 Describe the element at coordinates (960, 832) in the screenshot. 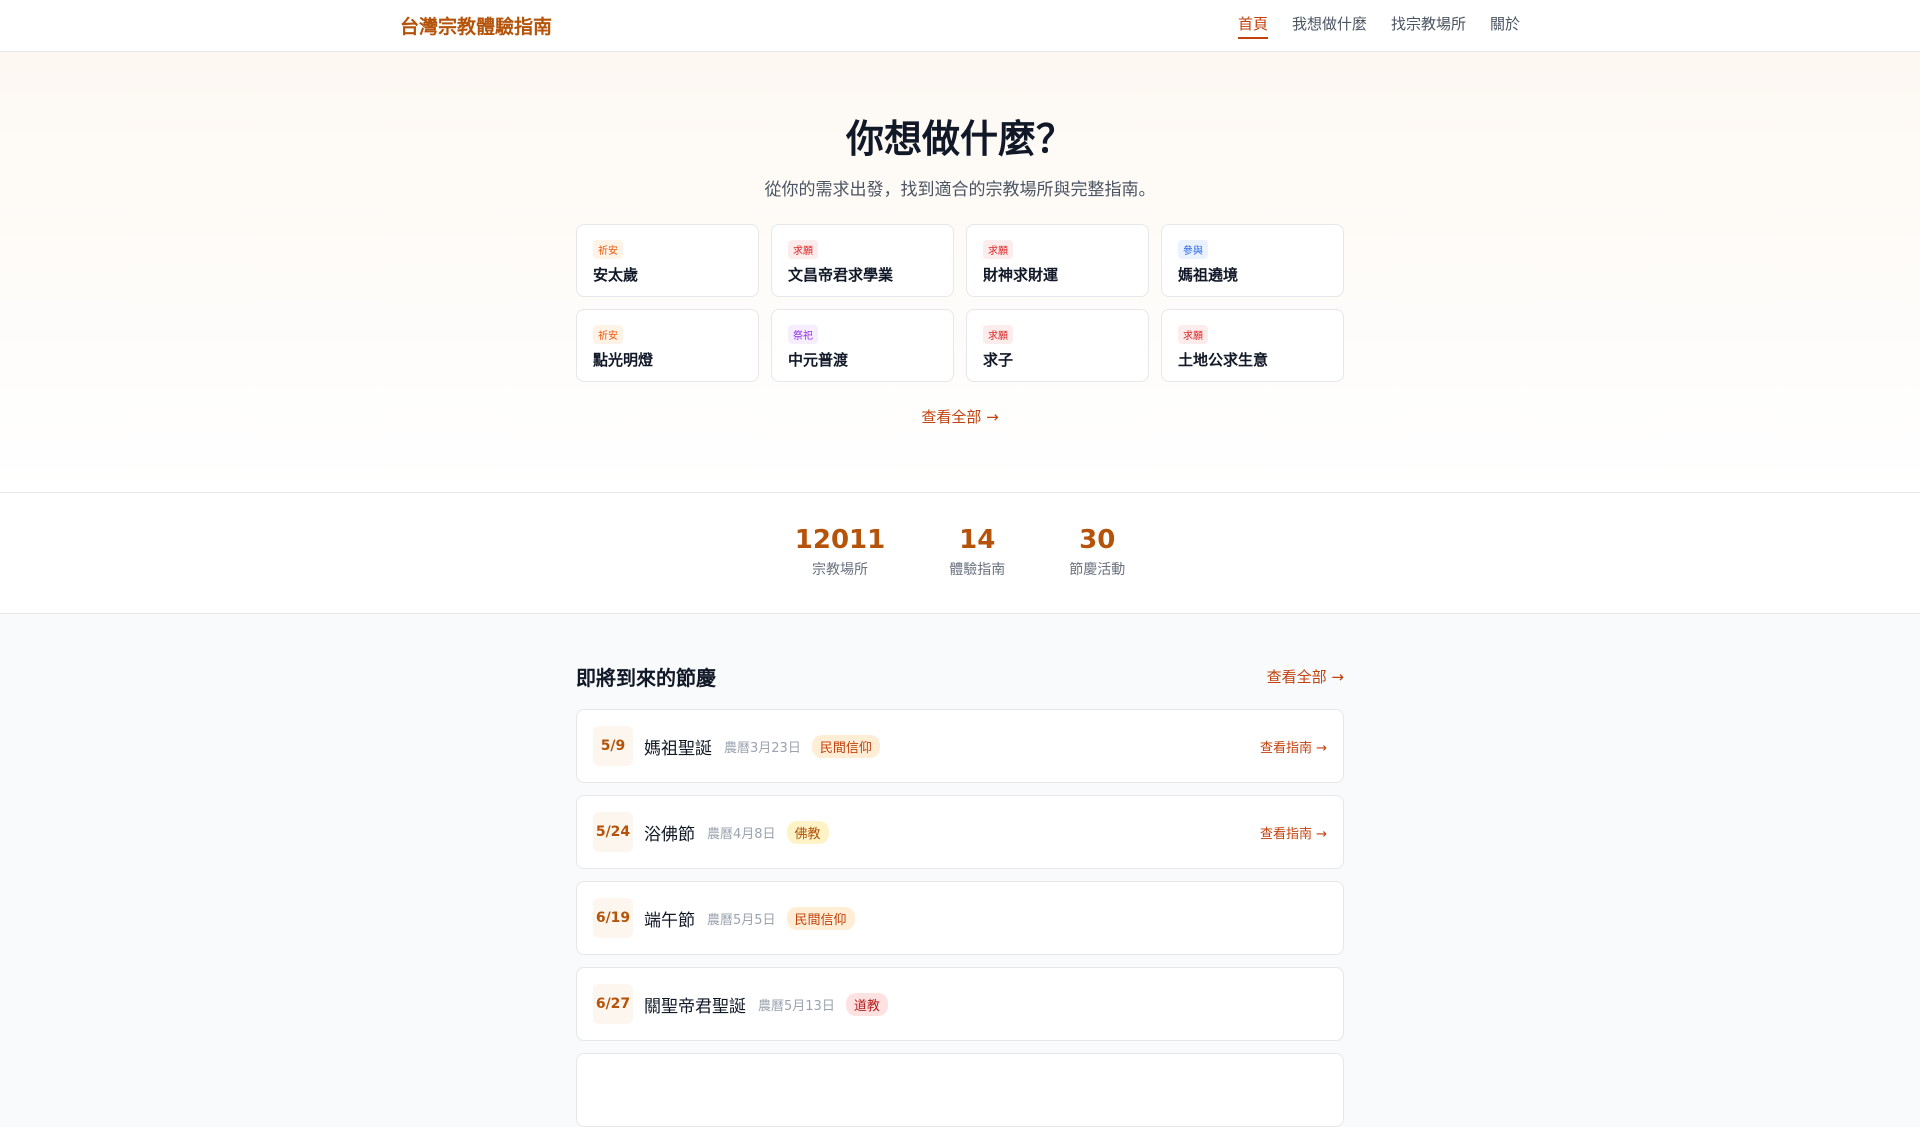

I see `festival-item: 5/24 浴佛節 農曆4月8日 佛教 查看指南 →` at that location.